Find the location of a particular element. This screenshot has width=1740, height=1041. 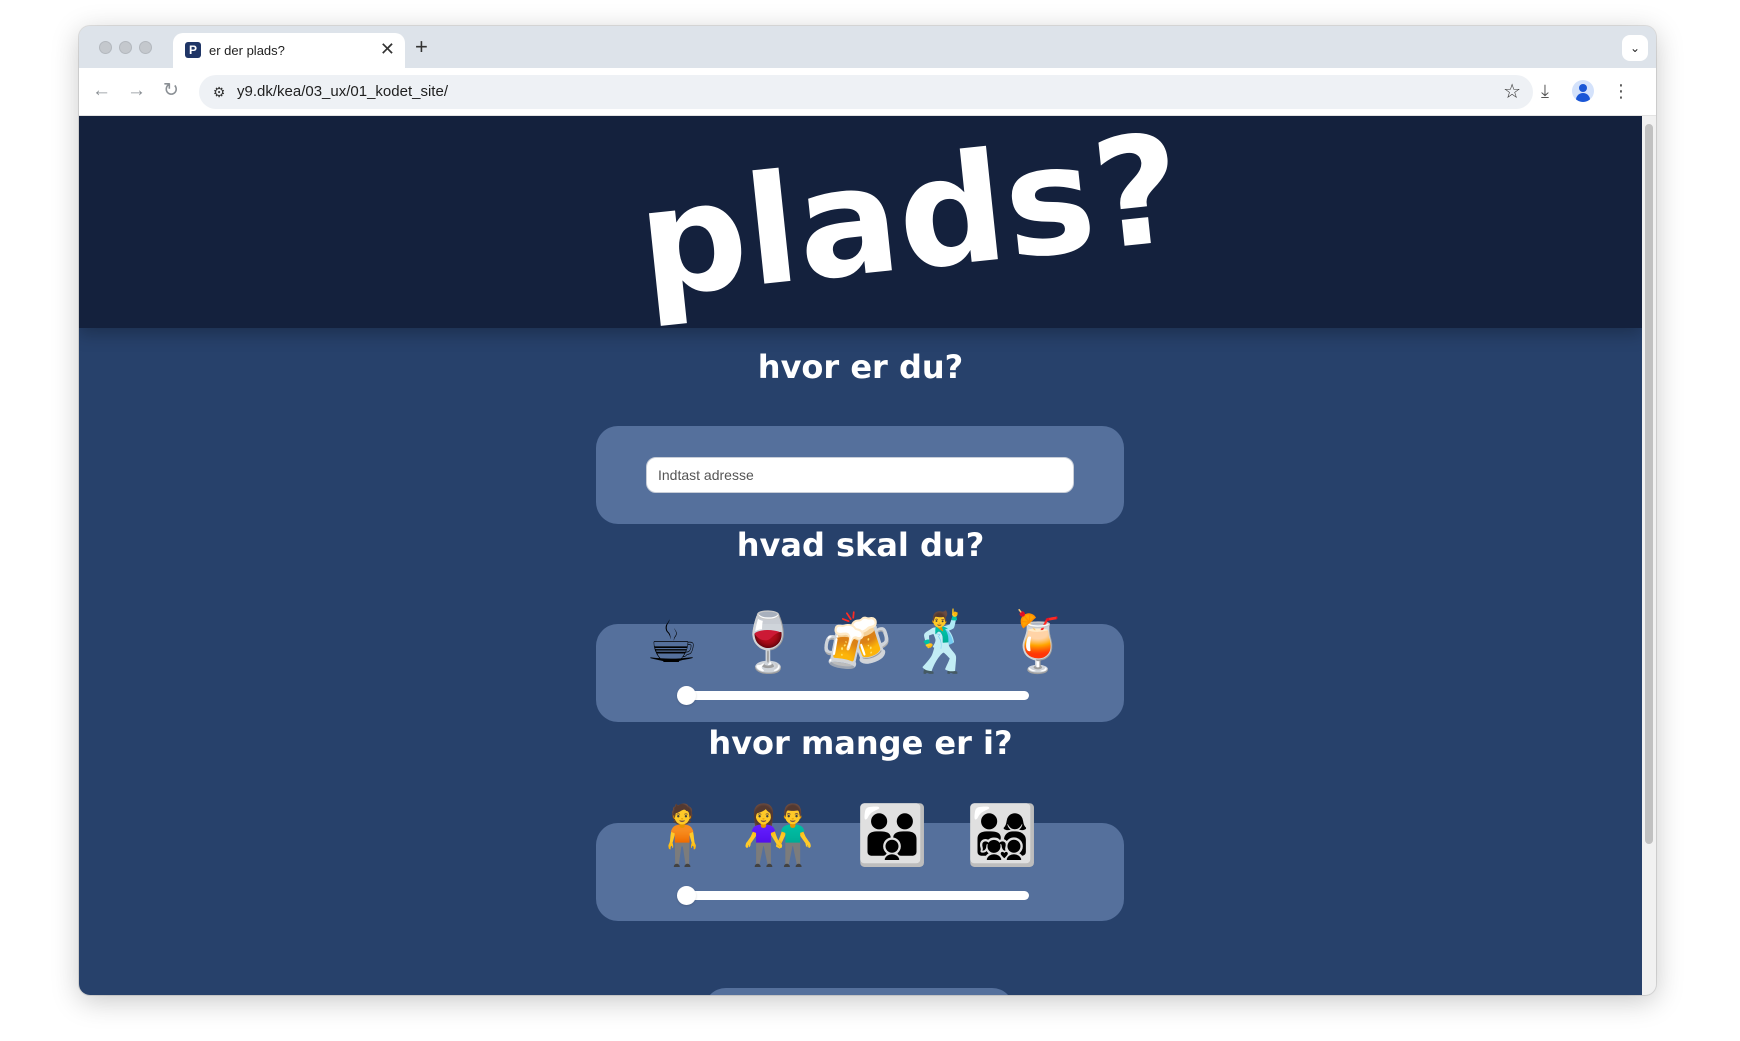

address-input is located at coordinates (860, 475).